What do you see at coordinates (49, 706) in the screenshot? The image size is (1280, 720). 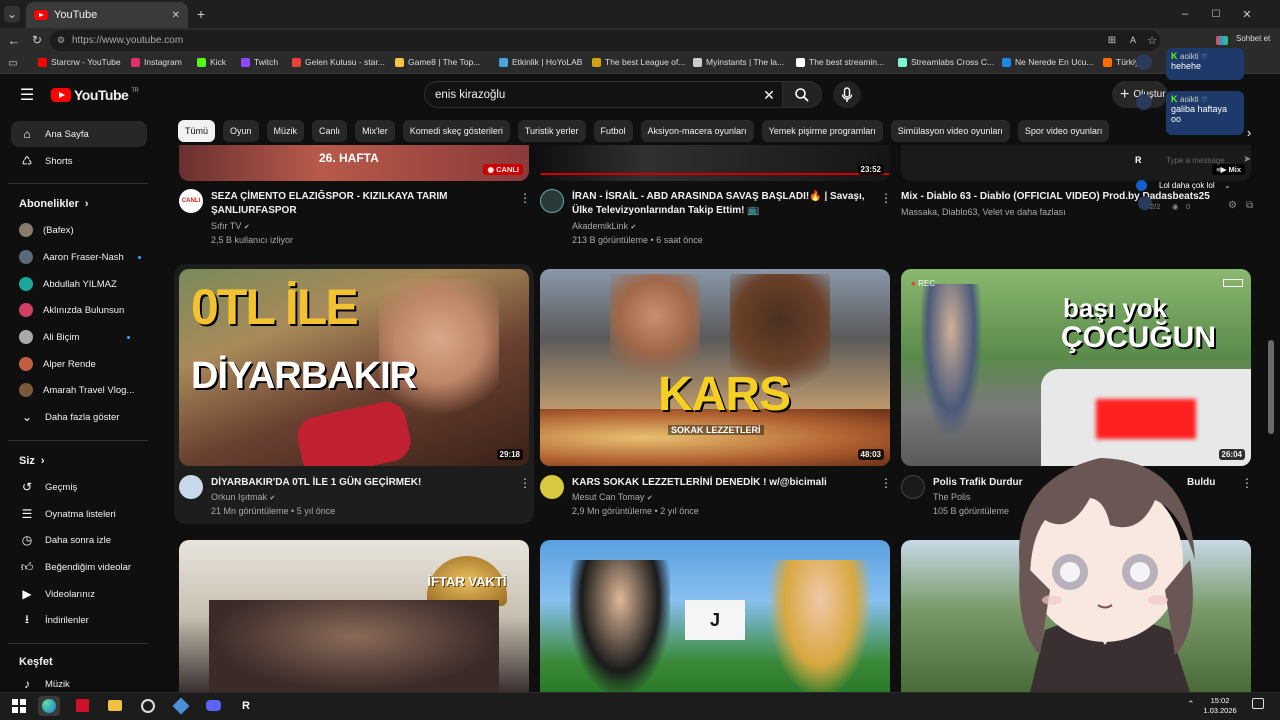 I see `taskbar-edge` at bounding box center [49, 706].